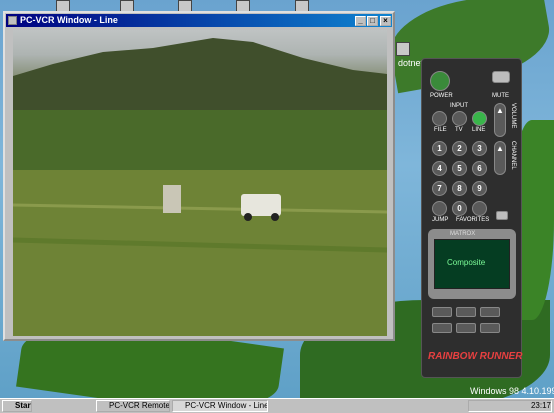 Image resolution: width=554 pixels, height=413 pixels. What do you see at coordinates (479, 118) in the screenshot?
I see `line-input-button` at bounding box center [479, 118].